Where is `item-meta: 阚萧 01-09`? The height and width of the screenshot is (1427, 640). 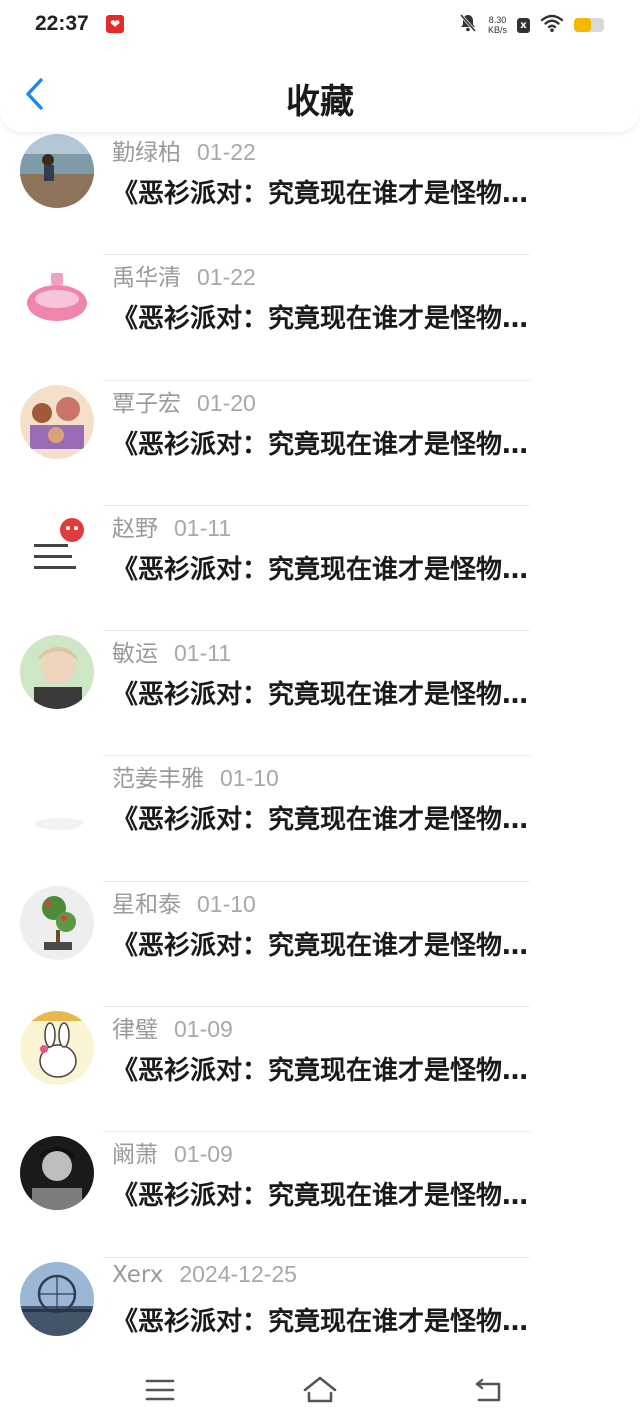 item-meta: 阚萧 01-09 is located at coordinates (172, 1152).